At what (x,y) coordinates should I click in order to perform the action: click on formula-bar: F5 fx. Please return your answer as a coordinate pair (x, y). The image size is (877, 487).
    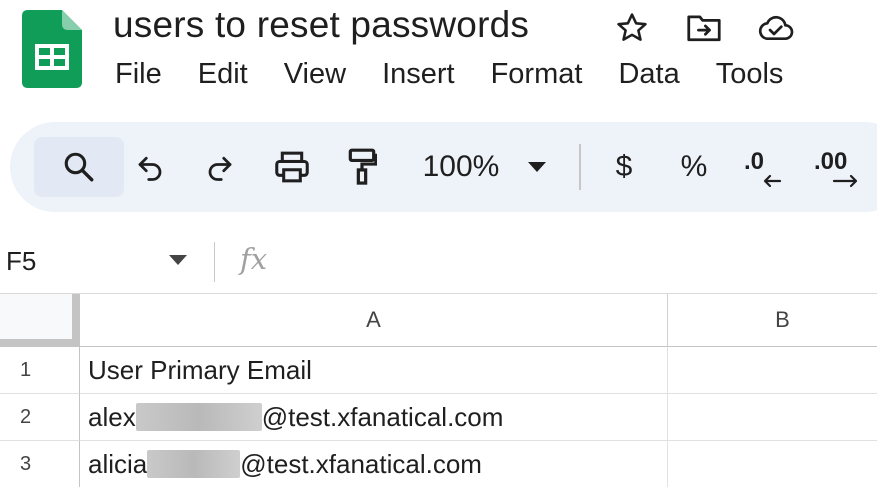
    Looking at the image, I should click on (438, 262).